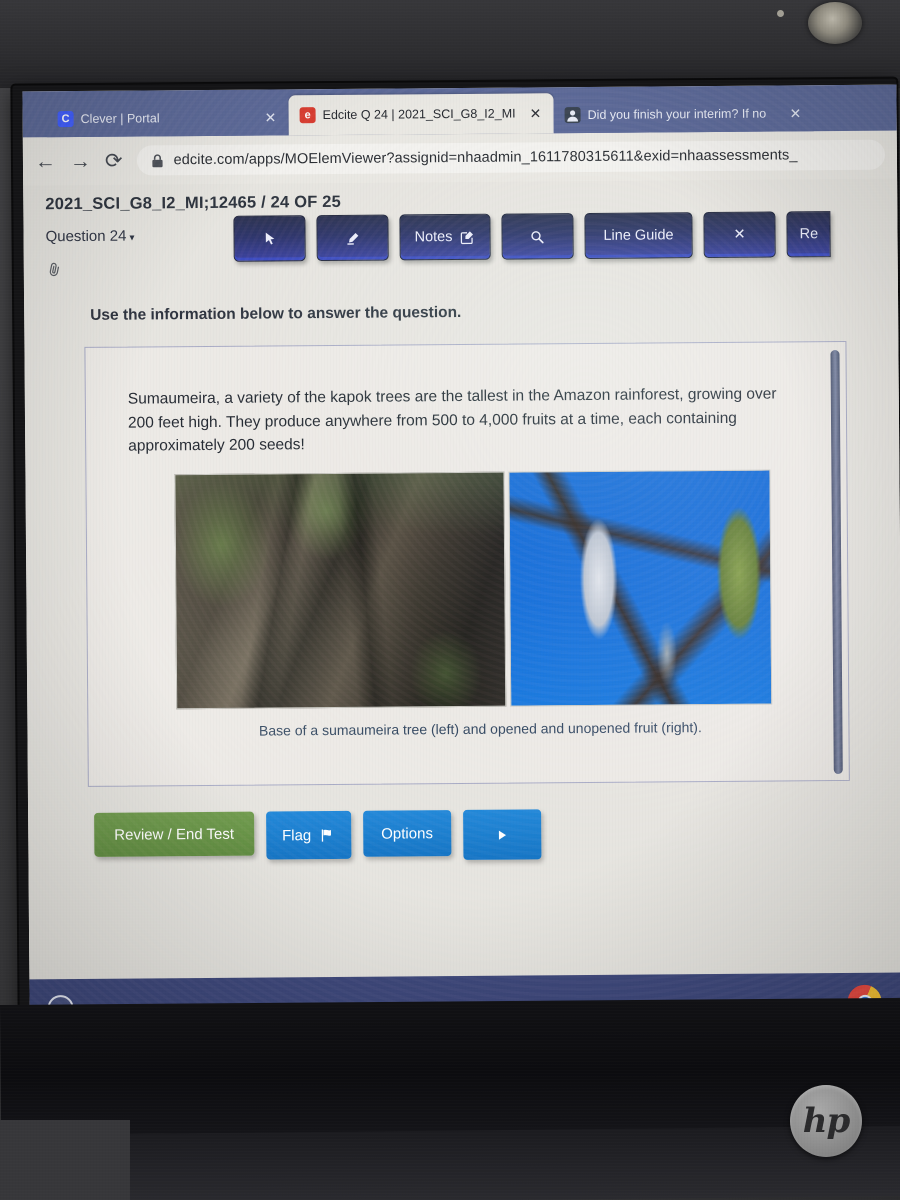  What do you see at coordinates (65, 1160) in the screenshot?
I see `desk-surface` at bounding box center [65, 1160].